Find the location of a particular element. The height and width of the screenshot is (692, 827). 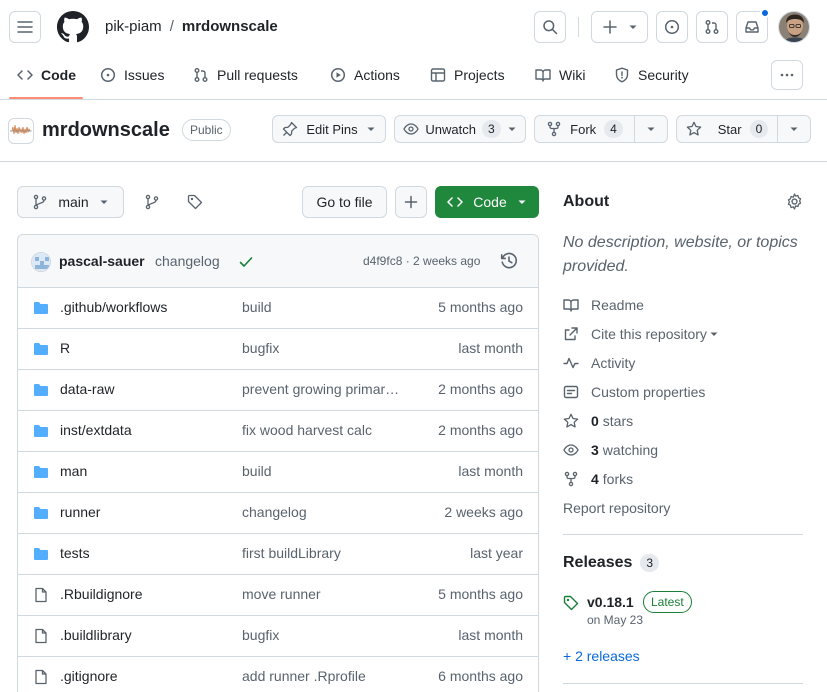

file-row: tests first buildLibrary last year is located at coordinates (278, 553).